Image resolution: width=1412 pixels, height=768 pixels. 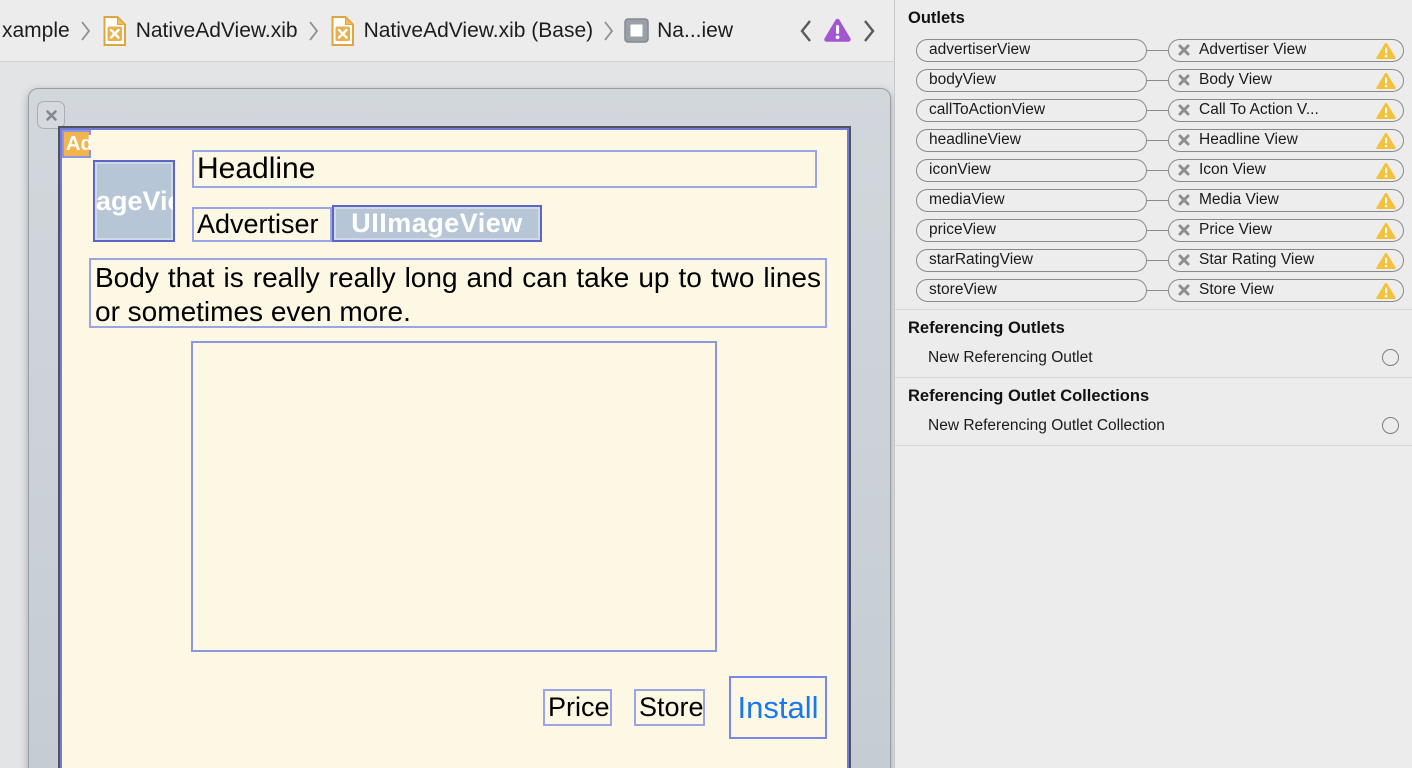 What do you see at coordinates (981, 259) in the screenshot?
I see `outlet-name: starRatingView` at bounding box center [981, 259].